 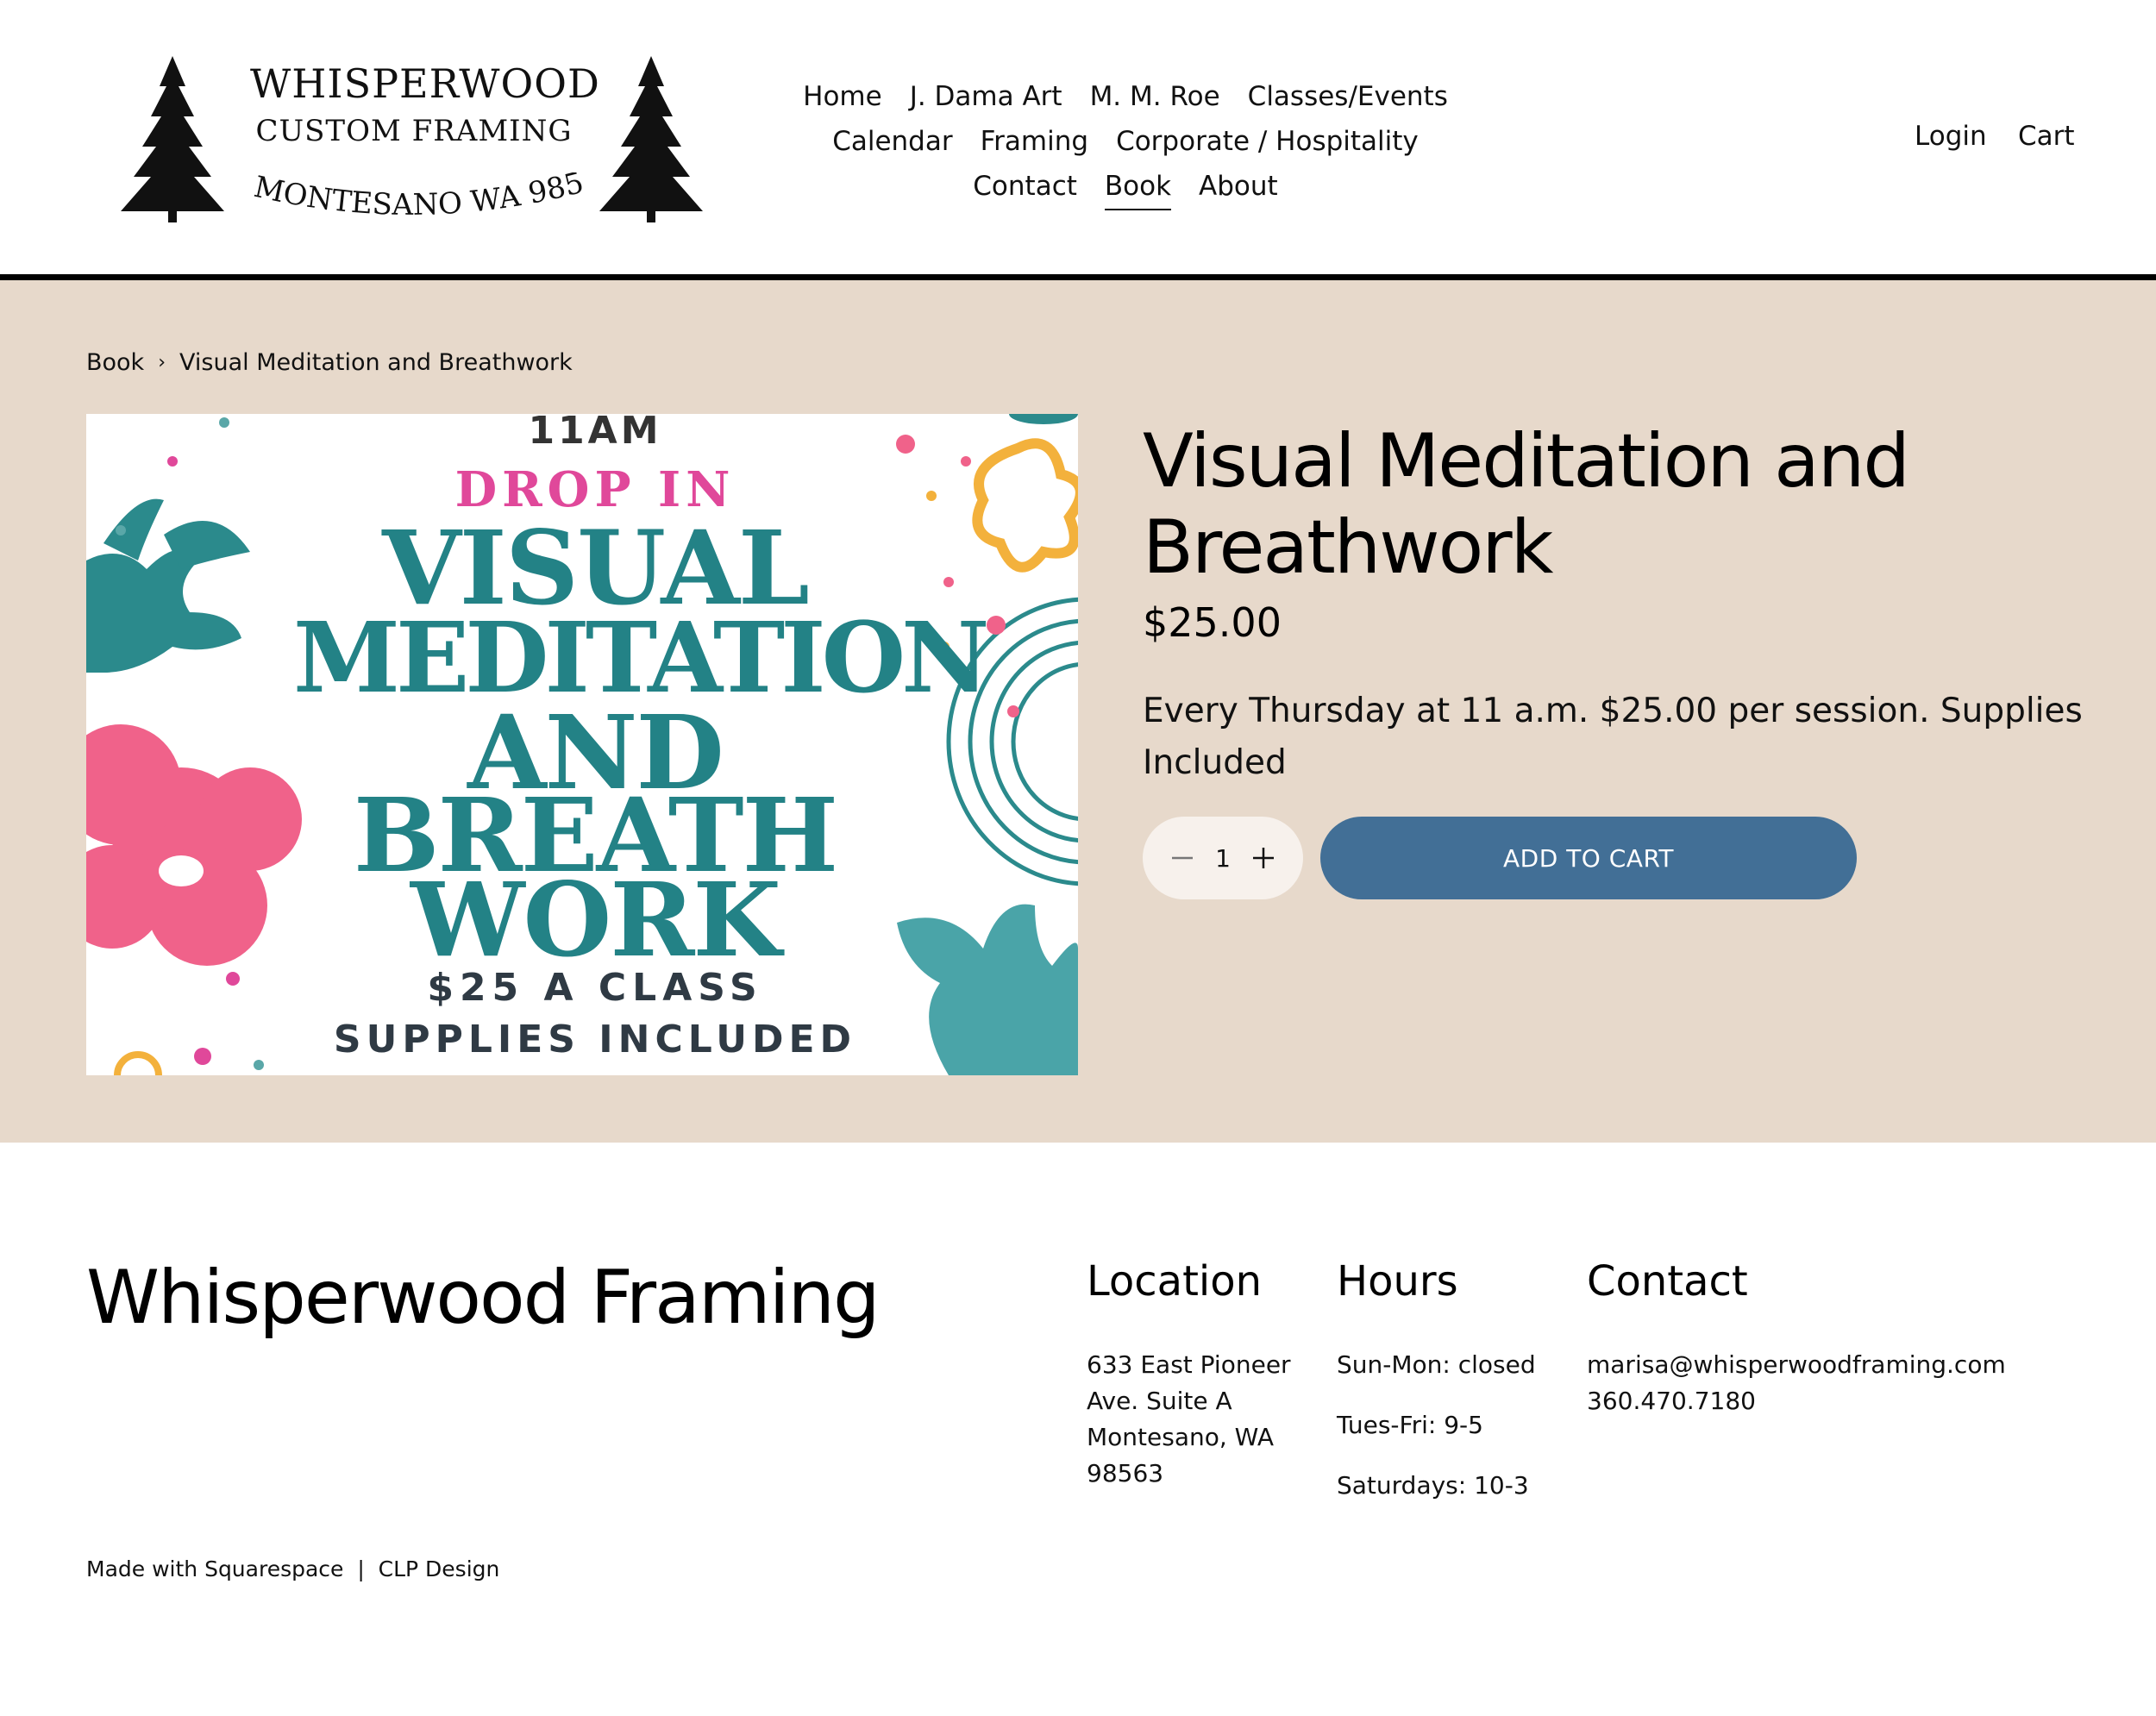 What do you see at coordinates (1667, 1281) in the screenshot?
I see `footer-contact-heading: Contact` at bounding box center [1667, 1281].